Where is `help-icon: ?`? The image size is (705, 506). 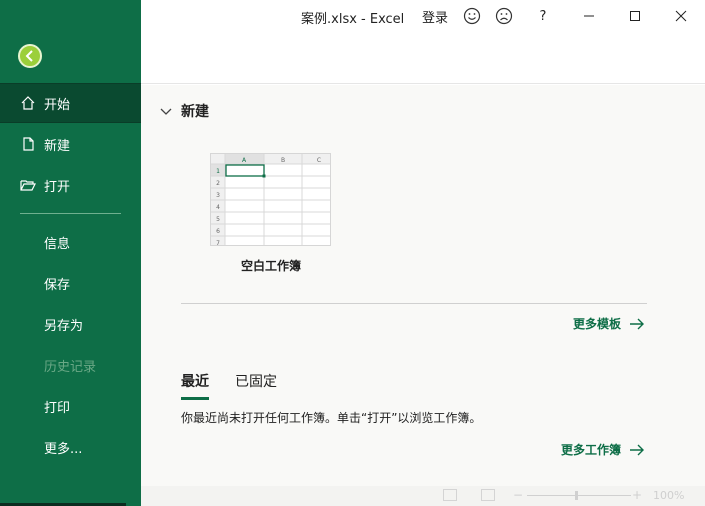
help-icon: ? is located at coordinates (543, 16).